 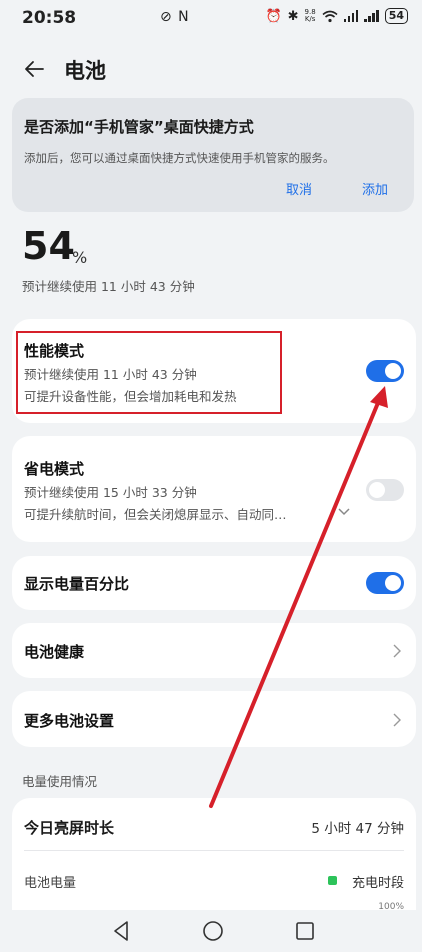 I want to click on status-time: 20:58, so click(x=49, y=18).